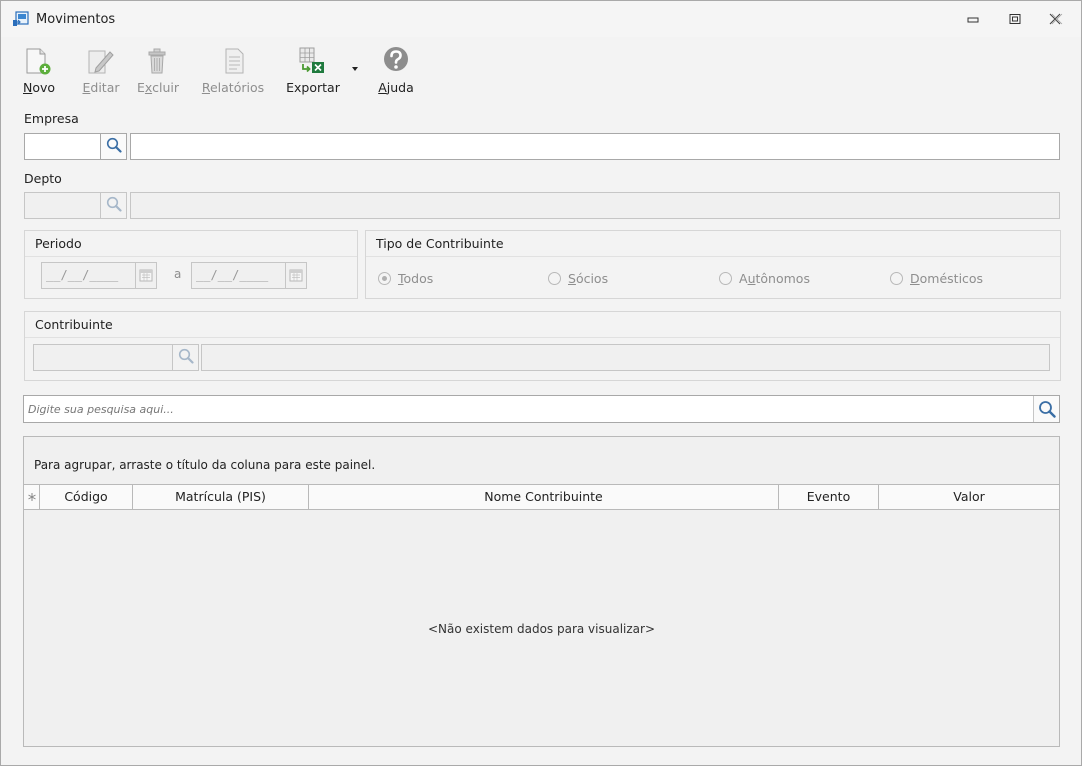 Image resolution: width=1082 pixels, height=766 pixels. I want to click on contribuinte-name-field, so click(625, 357).